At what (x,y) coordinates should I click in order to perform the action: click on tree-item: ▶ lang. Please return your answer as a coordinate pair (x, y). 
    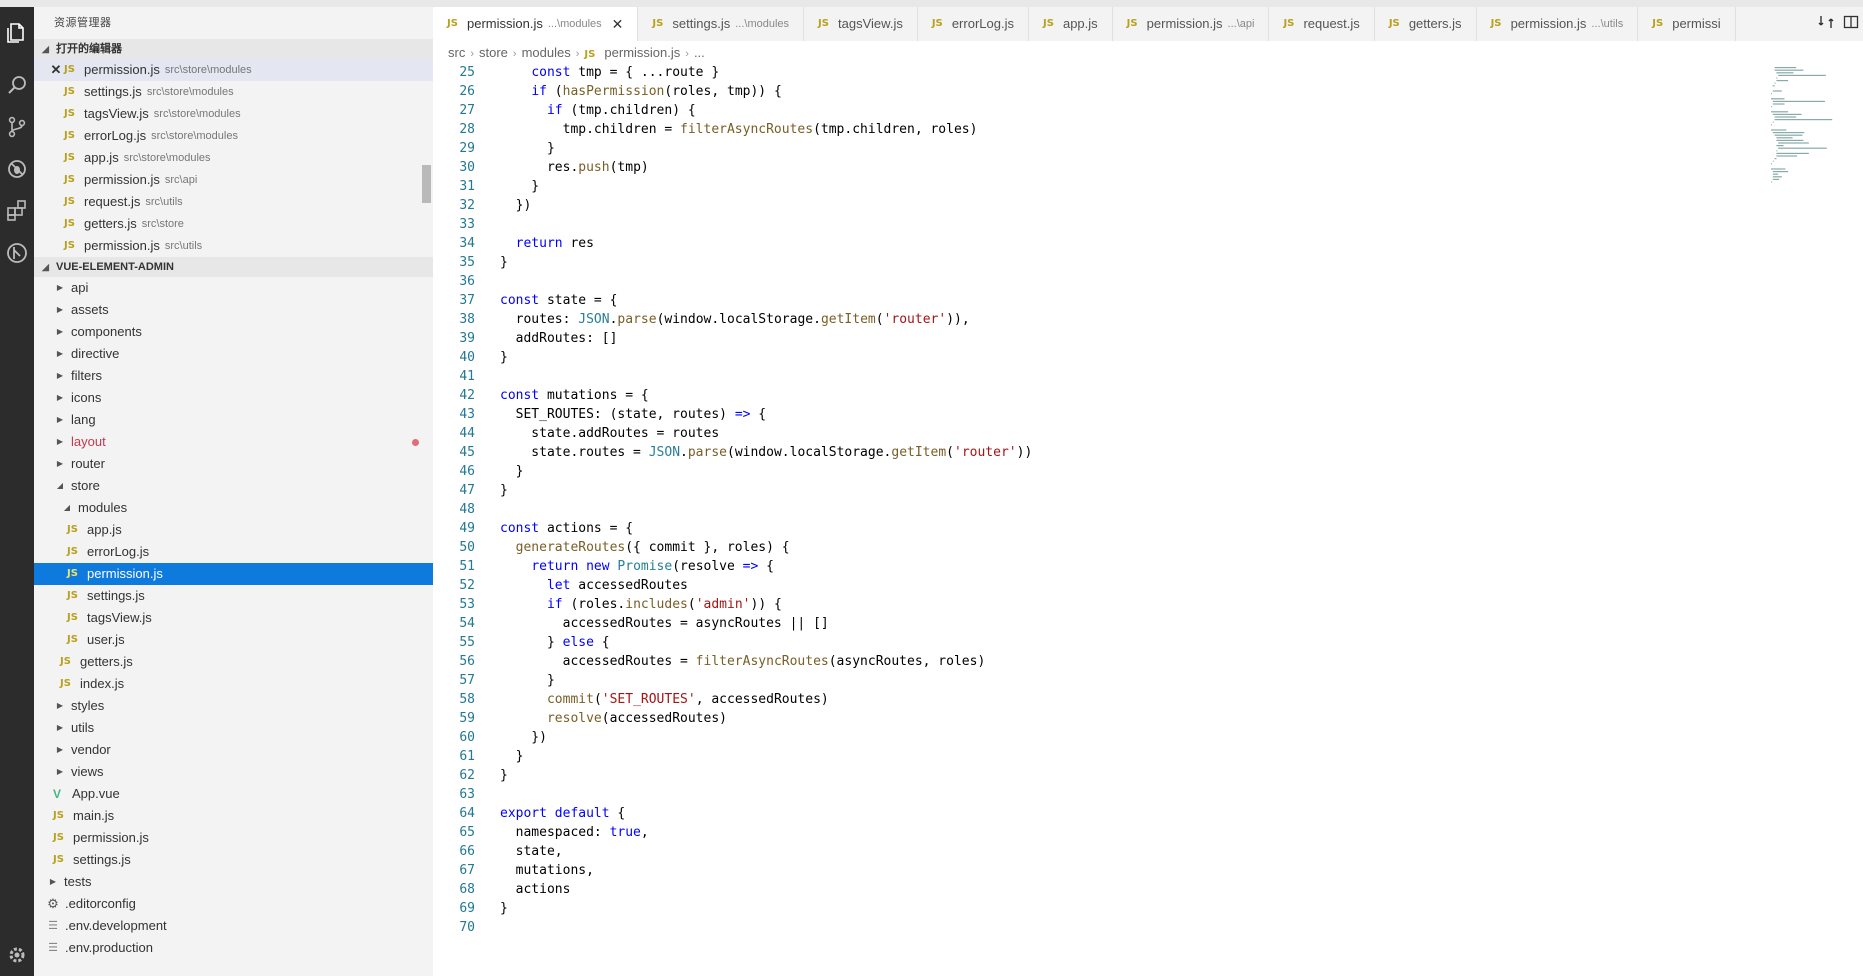
    Looking at the image, I should click on (233, 420).